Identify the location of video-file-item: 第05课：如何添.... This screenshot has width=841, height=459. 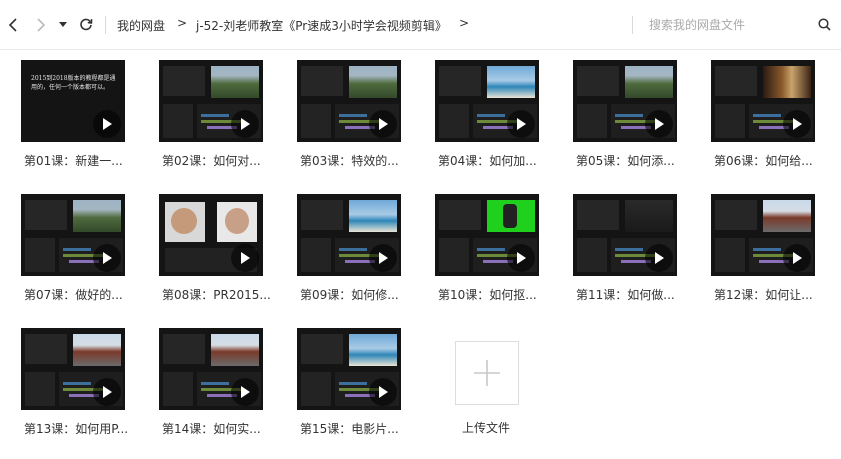
(625, 114).